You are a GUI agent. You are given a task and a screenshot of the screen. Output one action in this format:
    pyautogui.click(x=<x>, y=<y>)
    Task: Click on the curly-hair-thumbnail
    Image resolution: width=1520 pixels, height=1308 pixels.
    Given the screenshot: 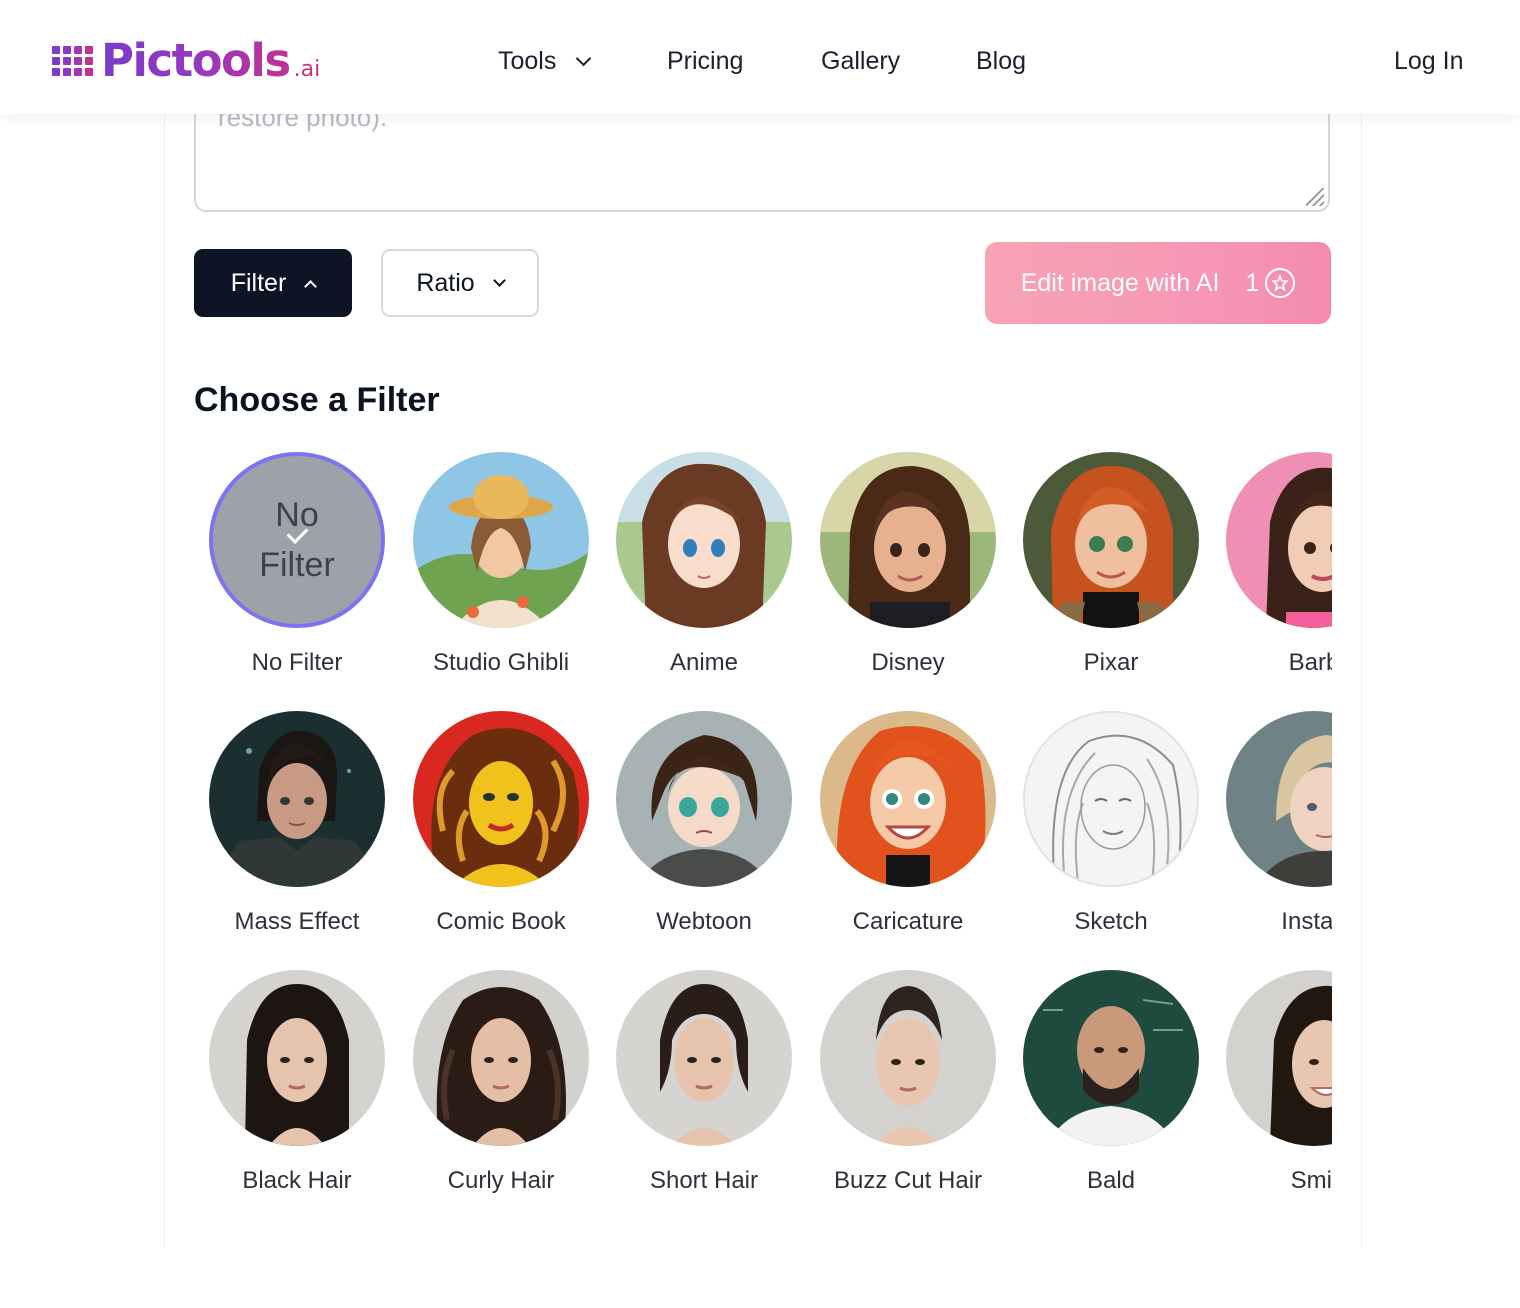 What is the action you would take?
    pyautogui.click(x=501, y=1058)
    